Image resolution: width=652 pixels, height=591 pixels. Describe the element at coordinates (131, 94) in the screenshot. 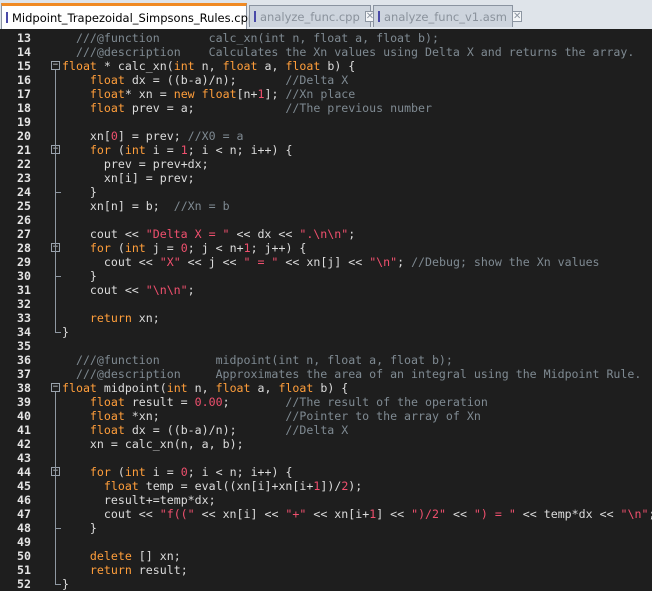

I see `code-token: *` at that location.